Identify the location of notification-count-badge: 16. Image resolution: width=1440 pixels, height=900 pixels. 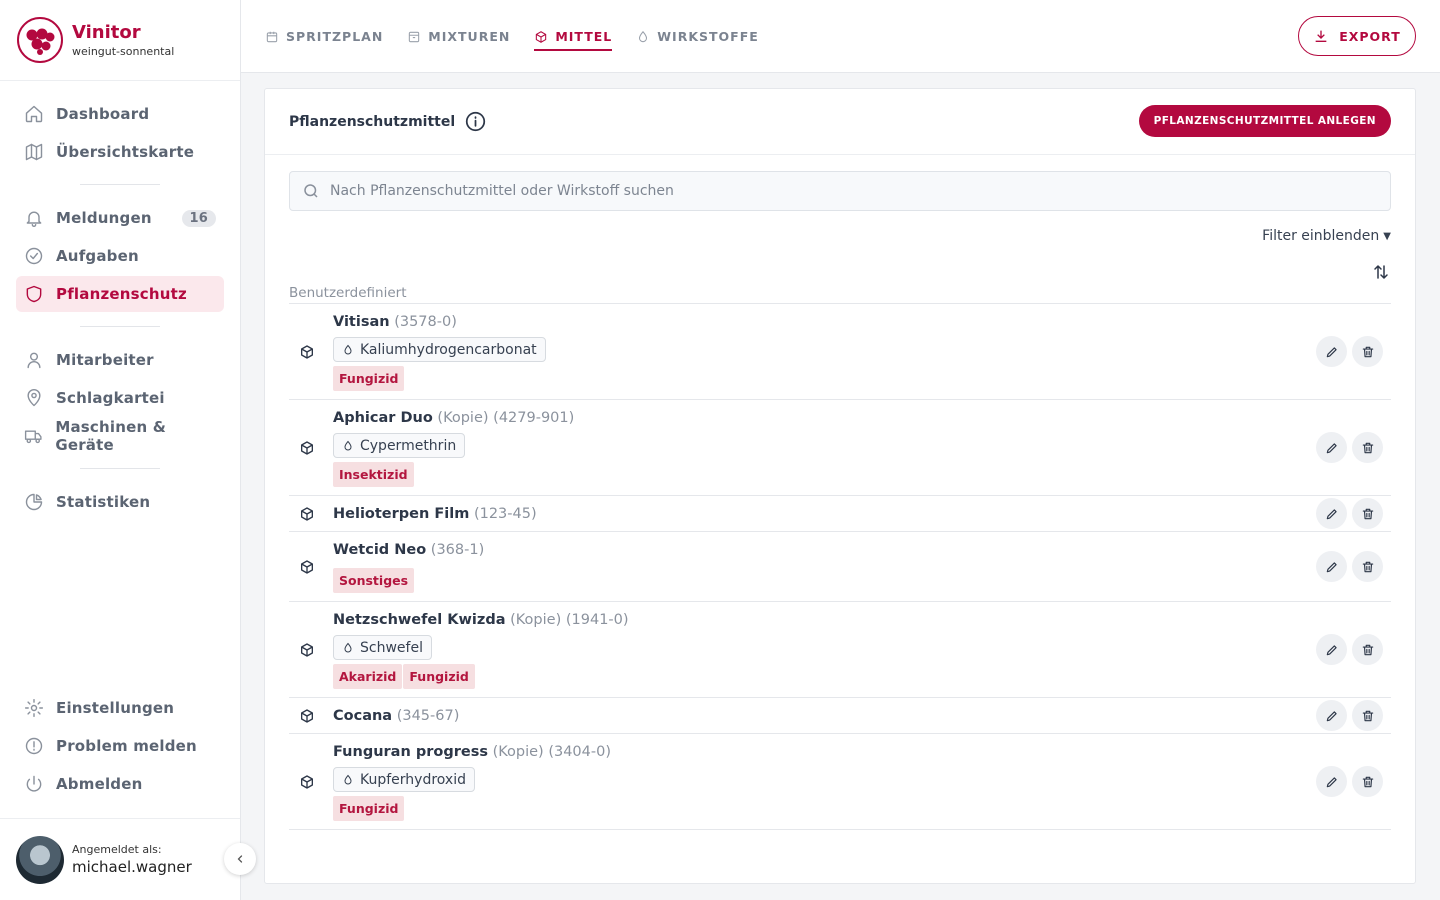
(198, 218).